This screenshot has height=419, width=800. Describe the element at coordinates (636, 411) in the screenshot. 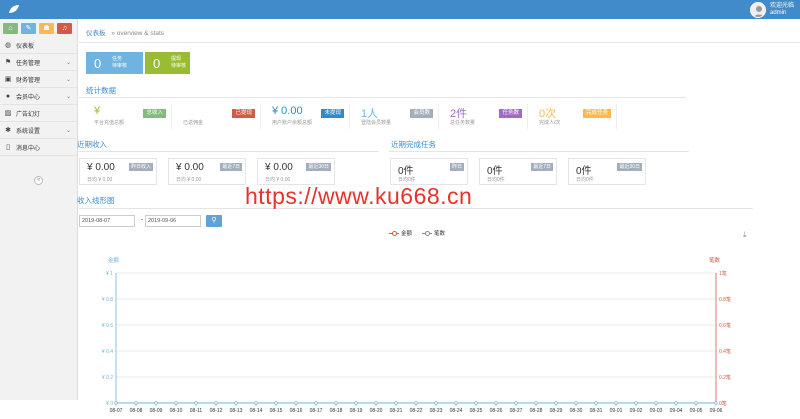

I see `x-tick-label: 09-02` at that location.